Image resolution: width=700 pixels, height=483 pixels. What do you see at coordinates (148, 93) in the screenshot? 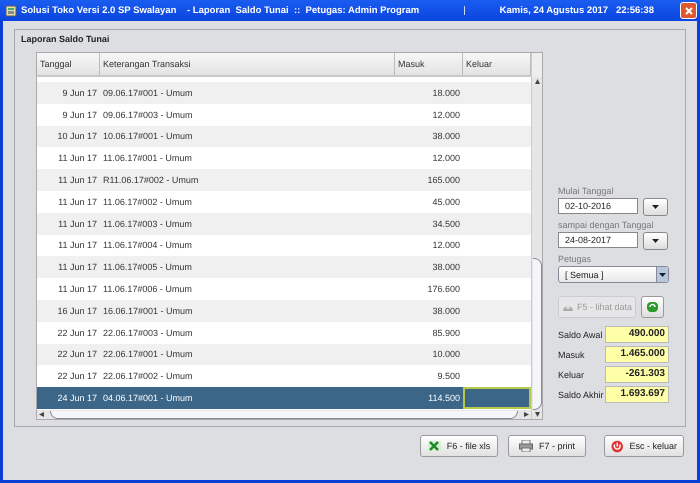
I see `table-cell-text: 09.06.17#001 - Umum` at bounding box center [148, 93].